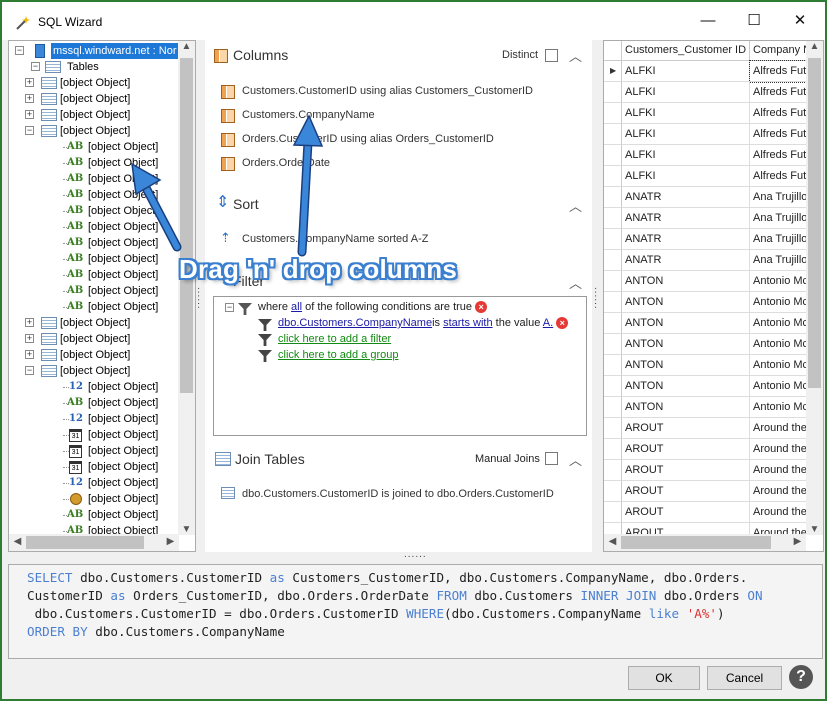 The image size is (827, 701). I want to click on columns-collapse-icon: ︿, so click(575, 55).